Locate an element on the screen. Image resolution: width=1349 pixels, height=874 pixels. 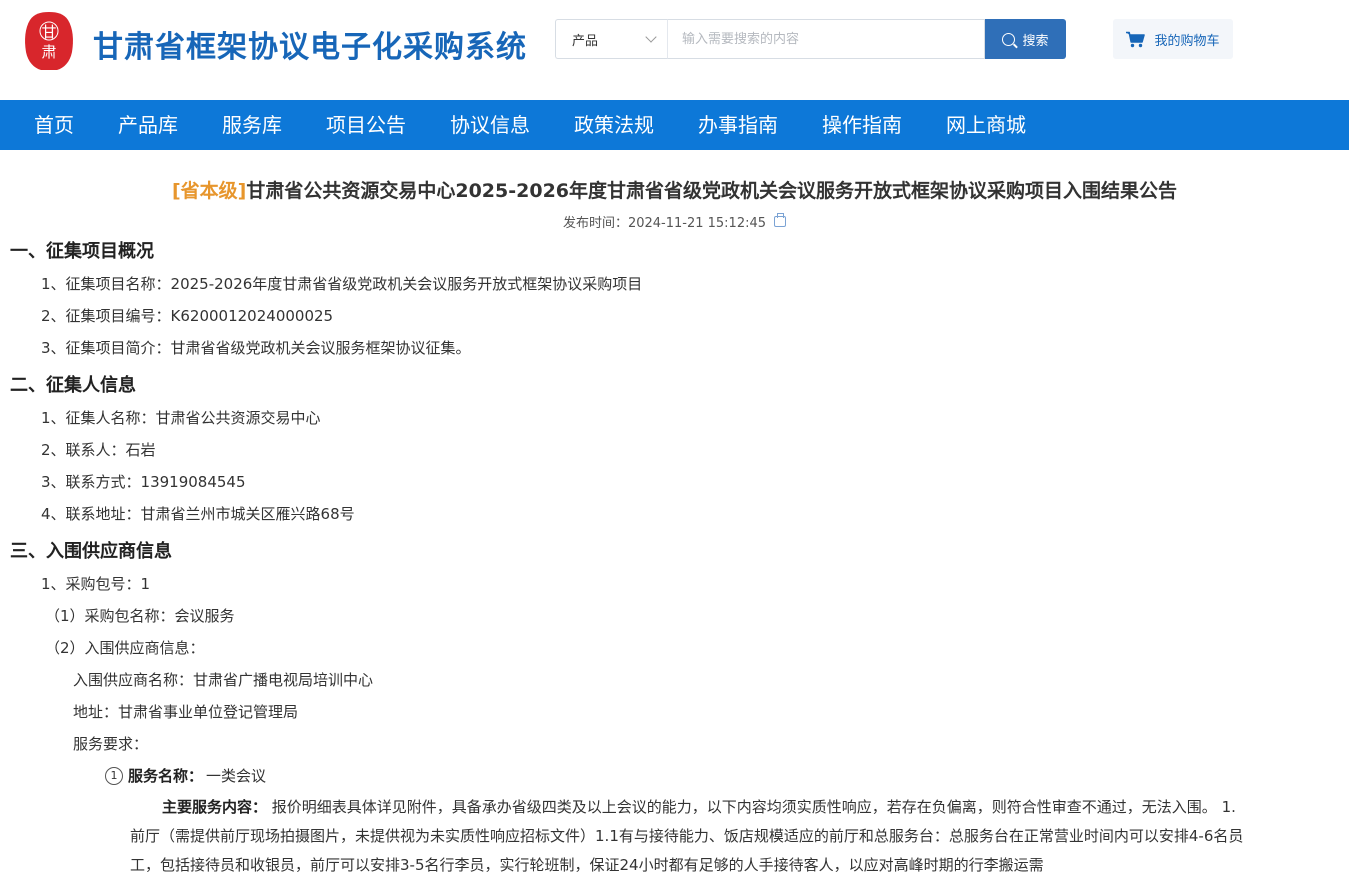
publish-time: 发布时间：2024-11-21 15:12:45 is located at coordinates (664, 223).